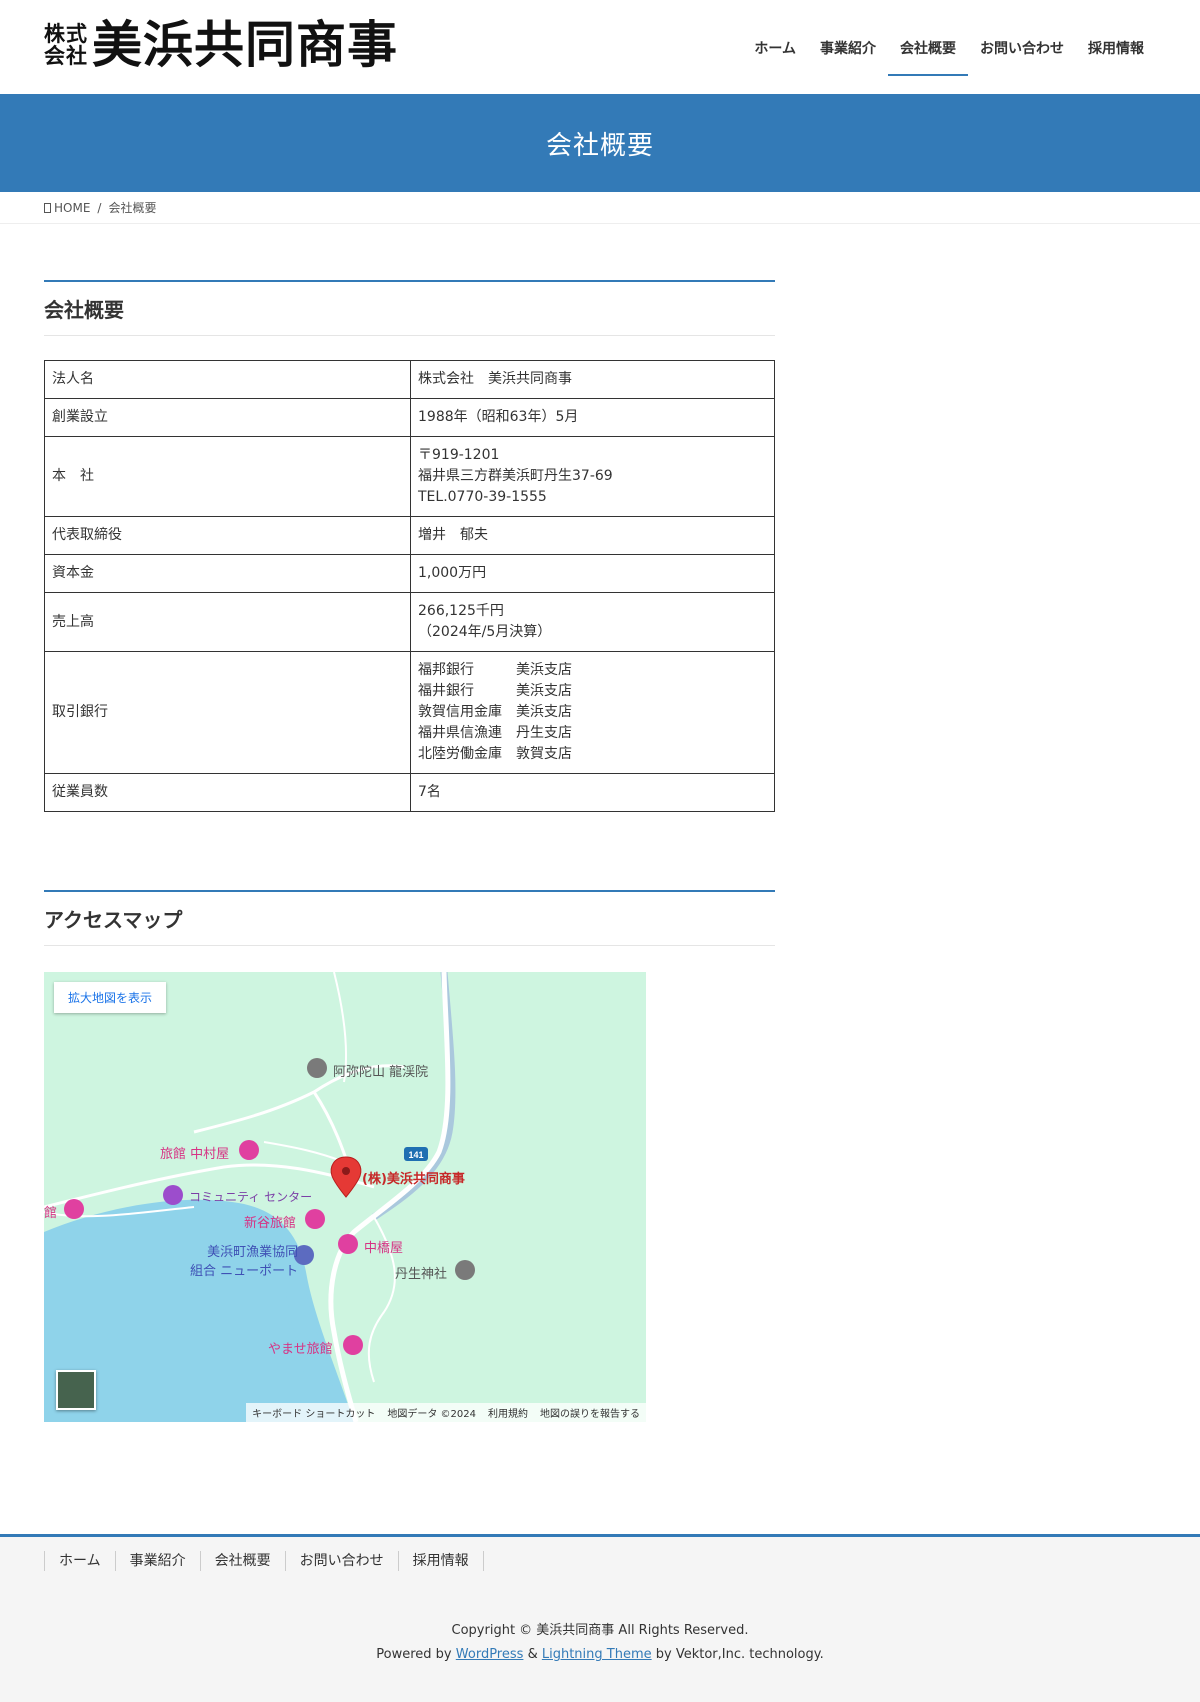 This screenshot has height=1702, width=1200. I want to click on breadcrumb-home: HOME, so click(72, 208).